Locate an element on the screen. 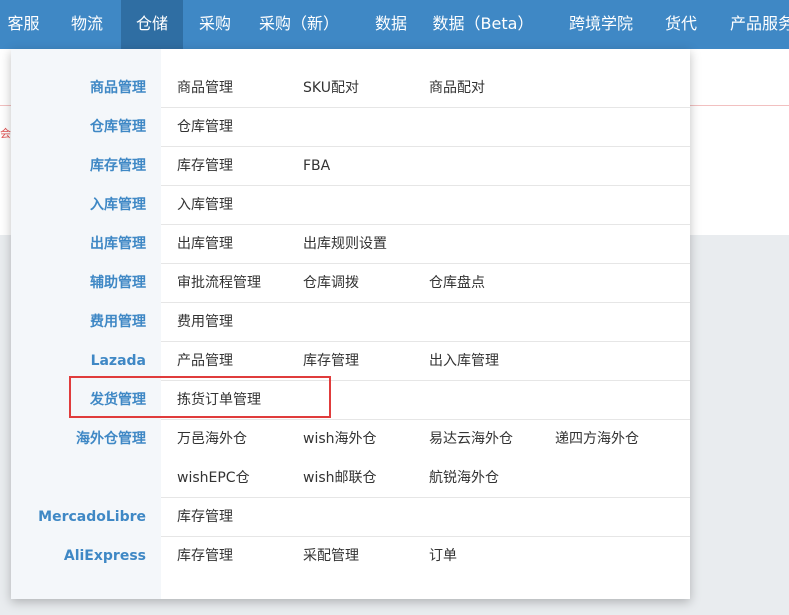 This screenshot has height=615, width=789. nav-item-freight: 货代 is located at coordinates (681, 24).